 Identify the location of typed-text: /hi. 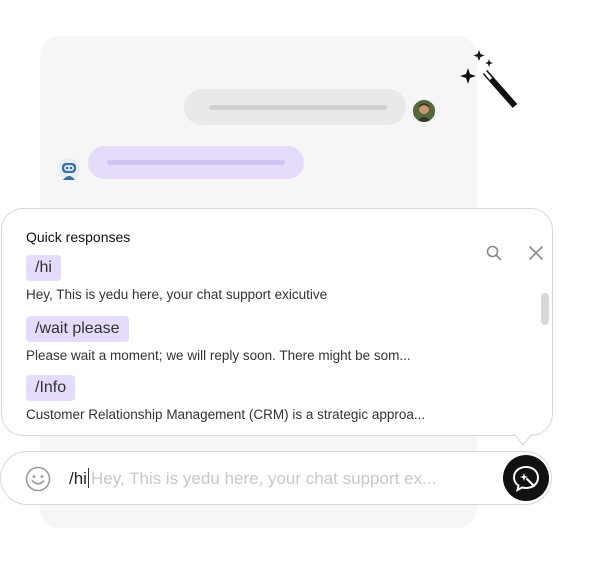
(78, 478).